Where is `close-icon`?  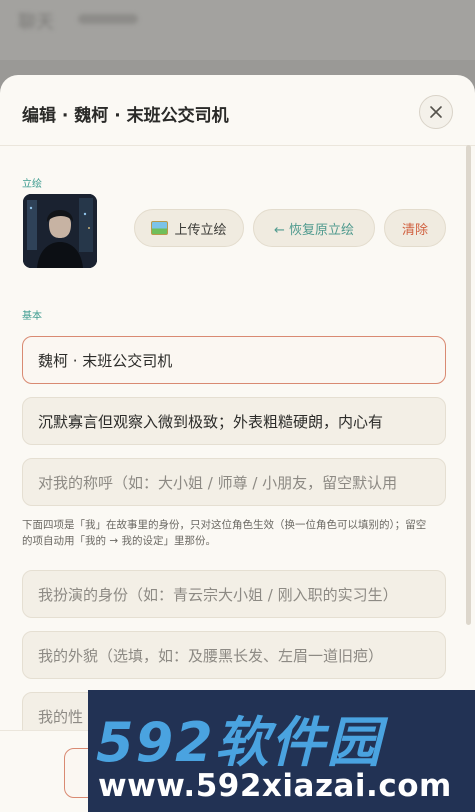 close-icon is located at coordinates (436, 112).